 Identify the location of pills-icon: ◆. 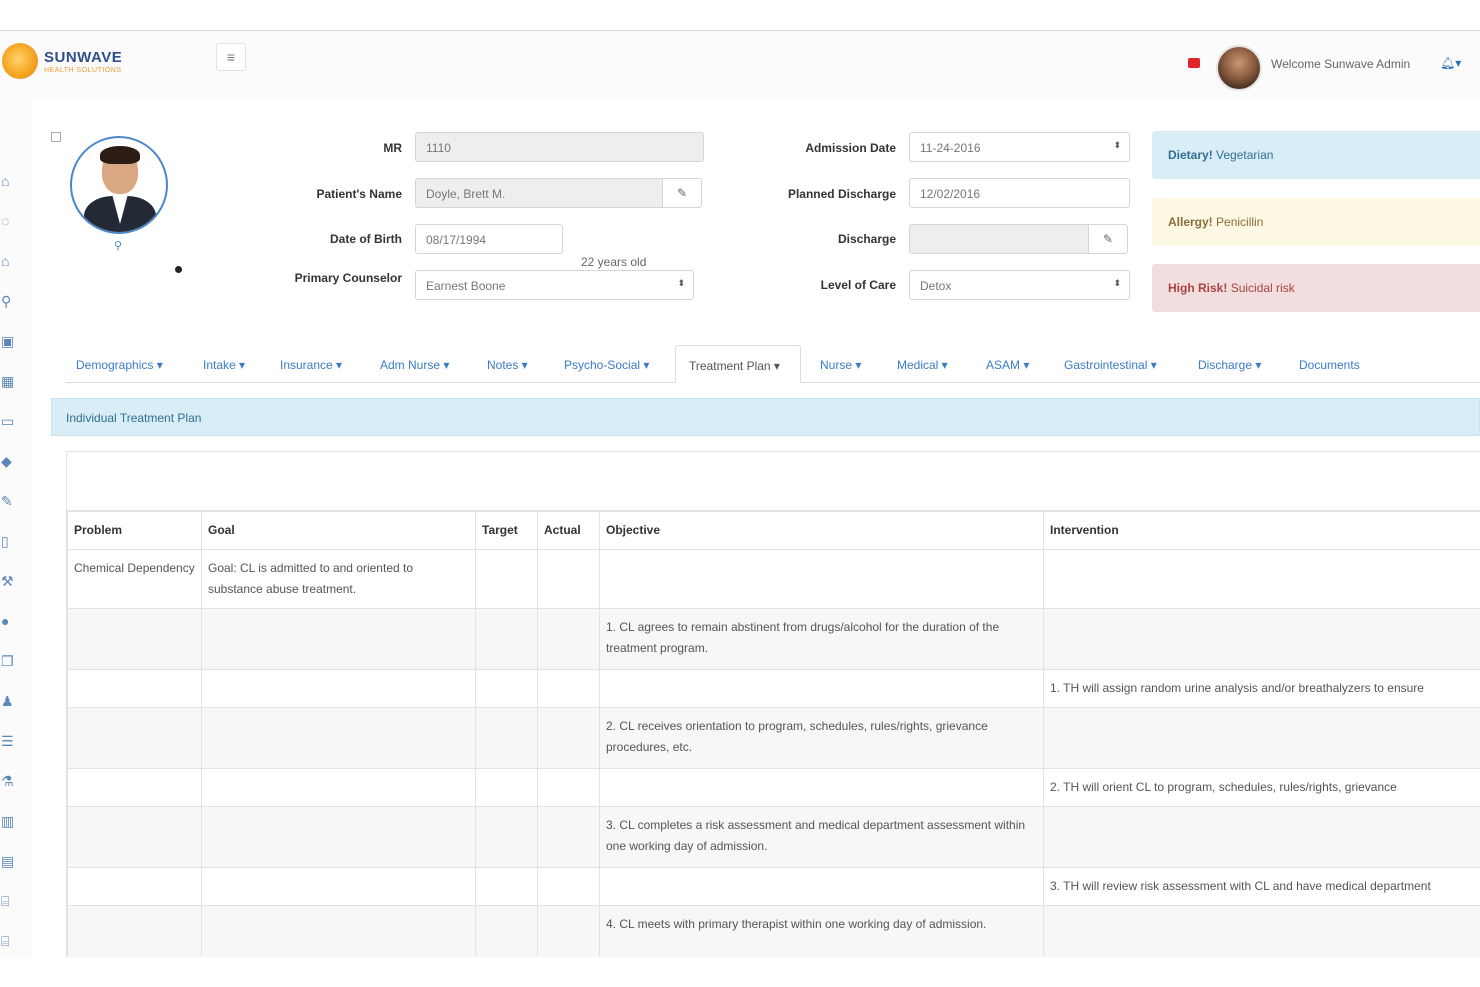
(10, 461).